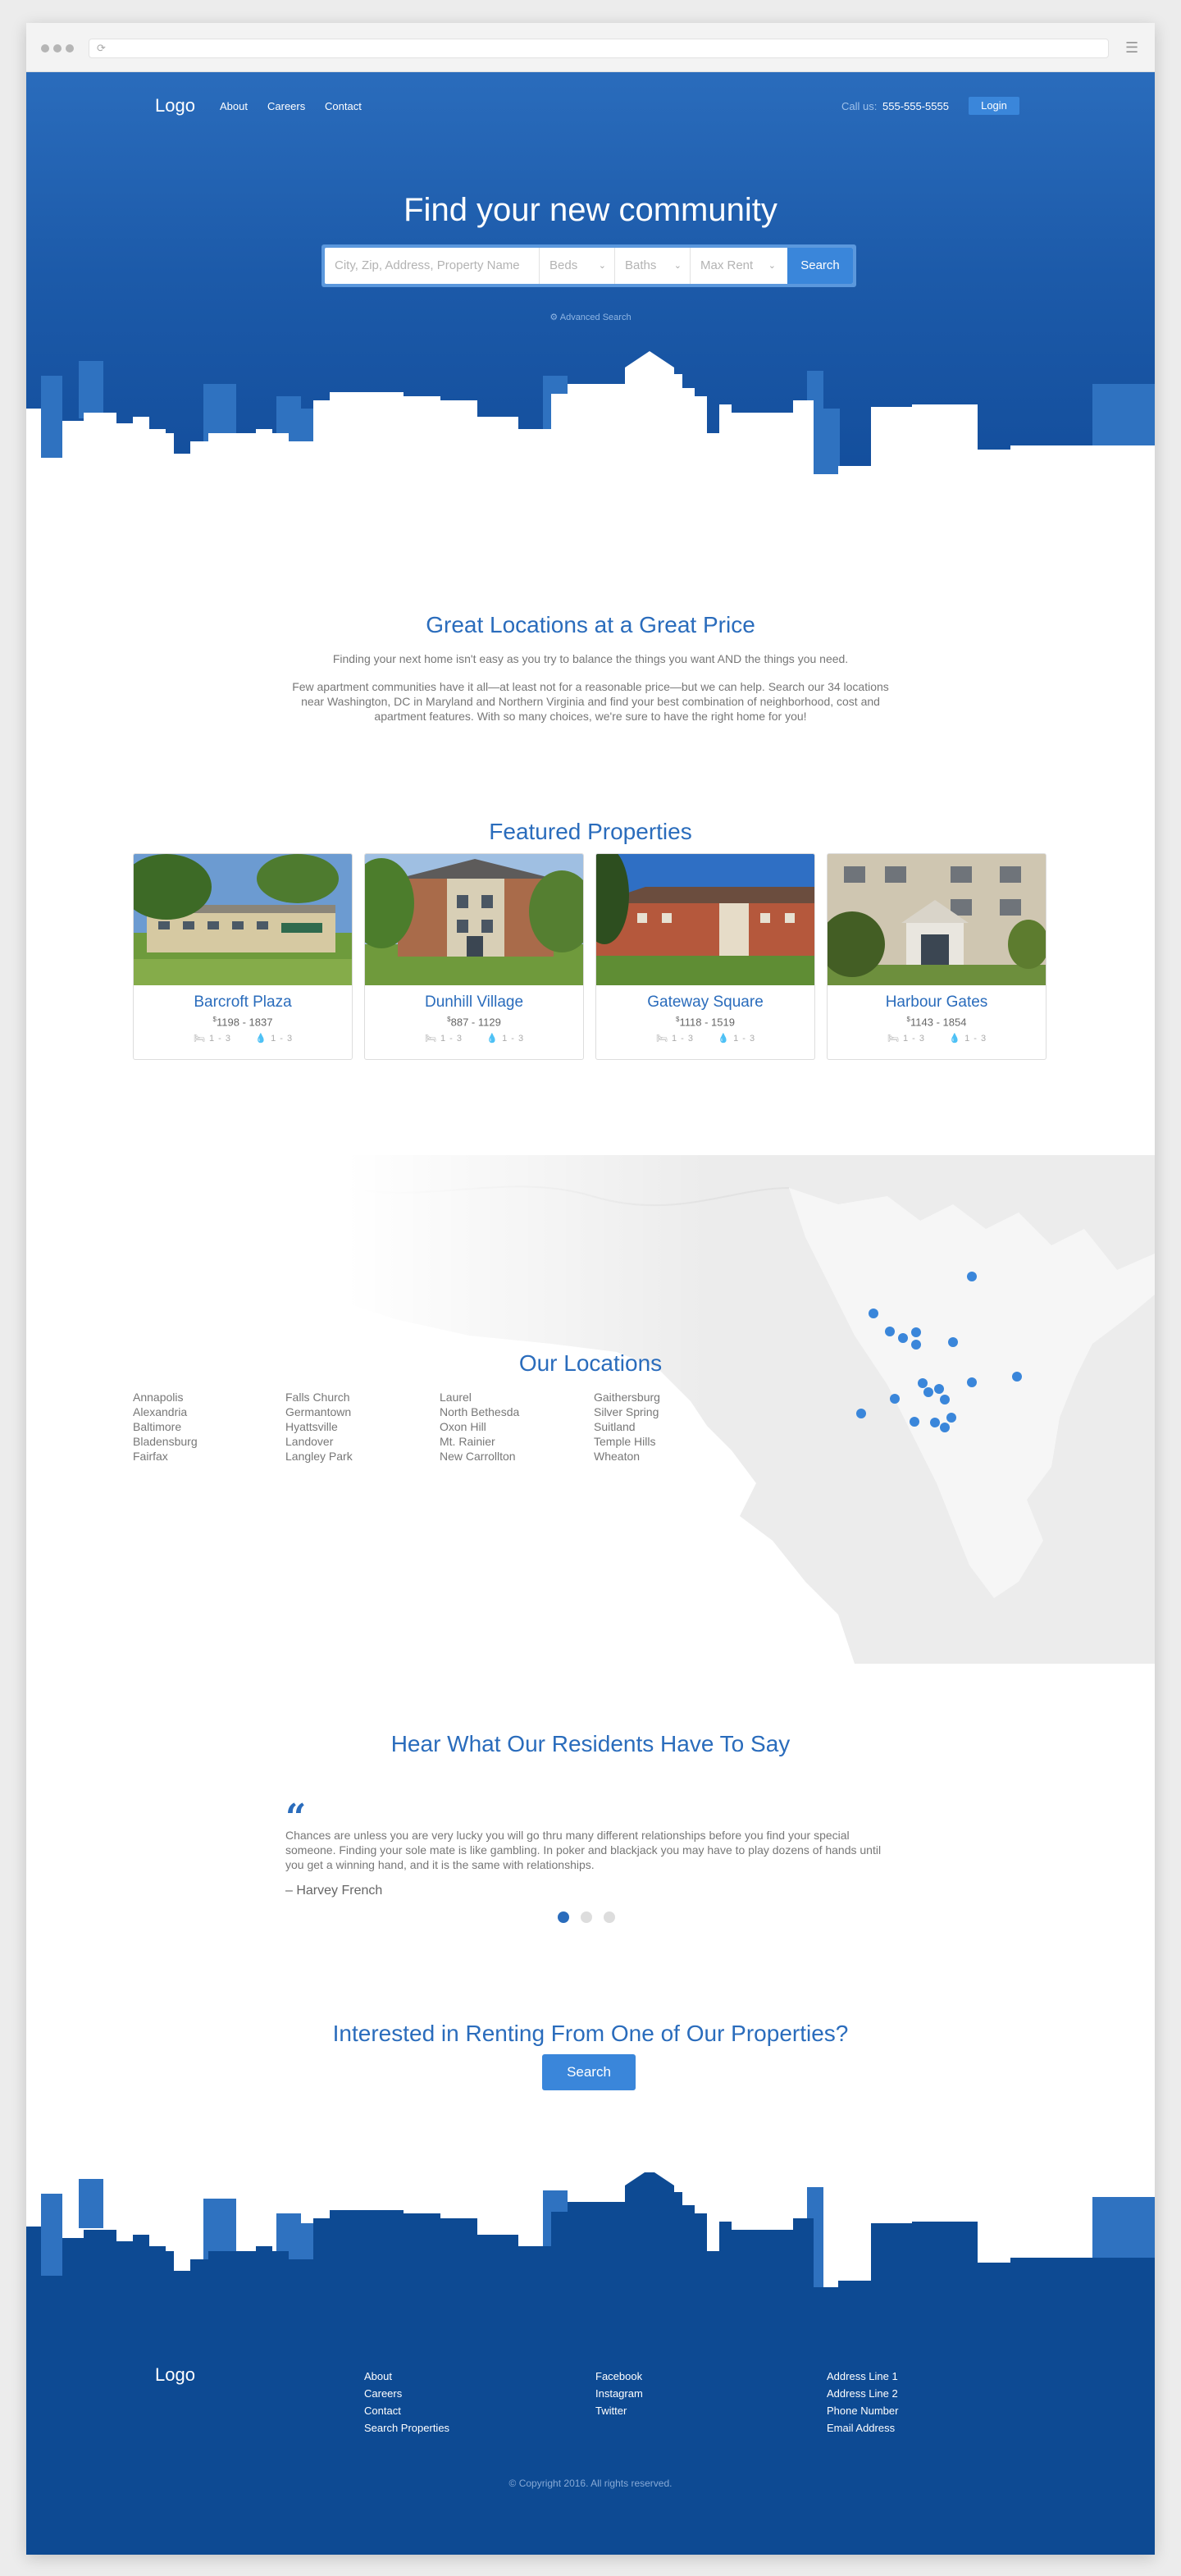 This screenshot has height=2576, width=1181. Describe the element at coordinates (589, 2072) in the screenshot. I see `cta-search-button: Search` at that location.